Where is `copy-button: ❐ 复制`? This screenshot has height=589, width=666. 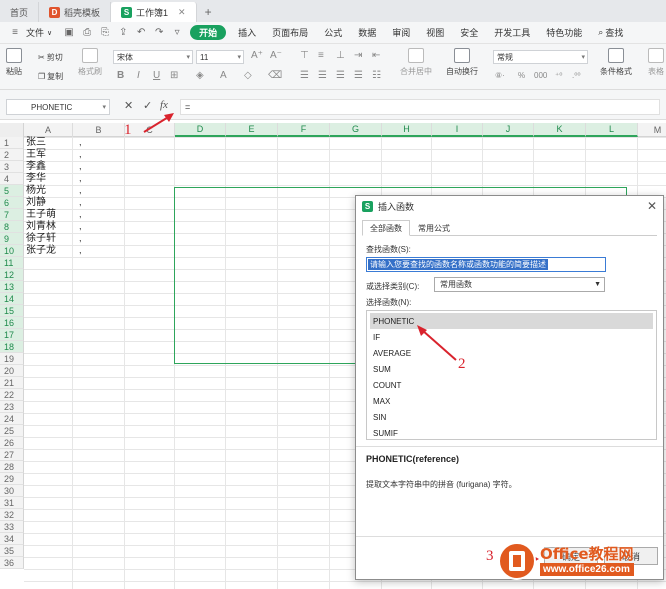
copy-button: ❐ 复制 is located at coordinates (50, 76).